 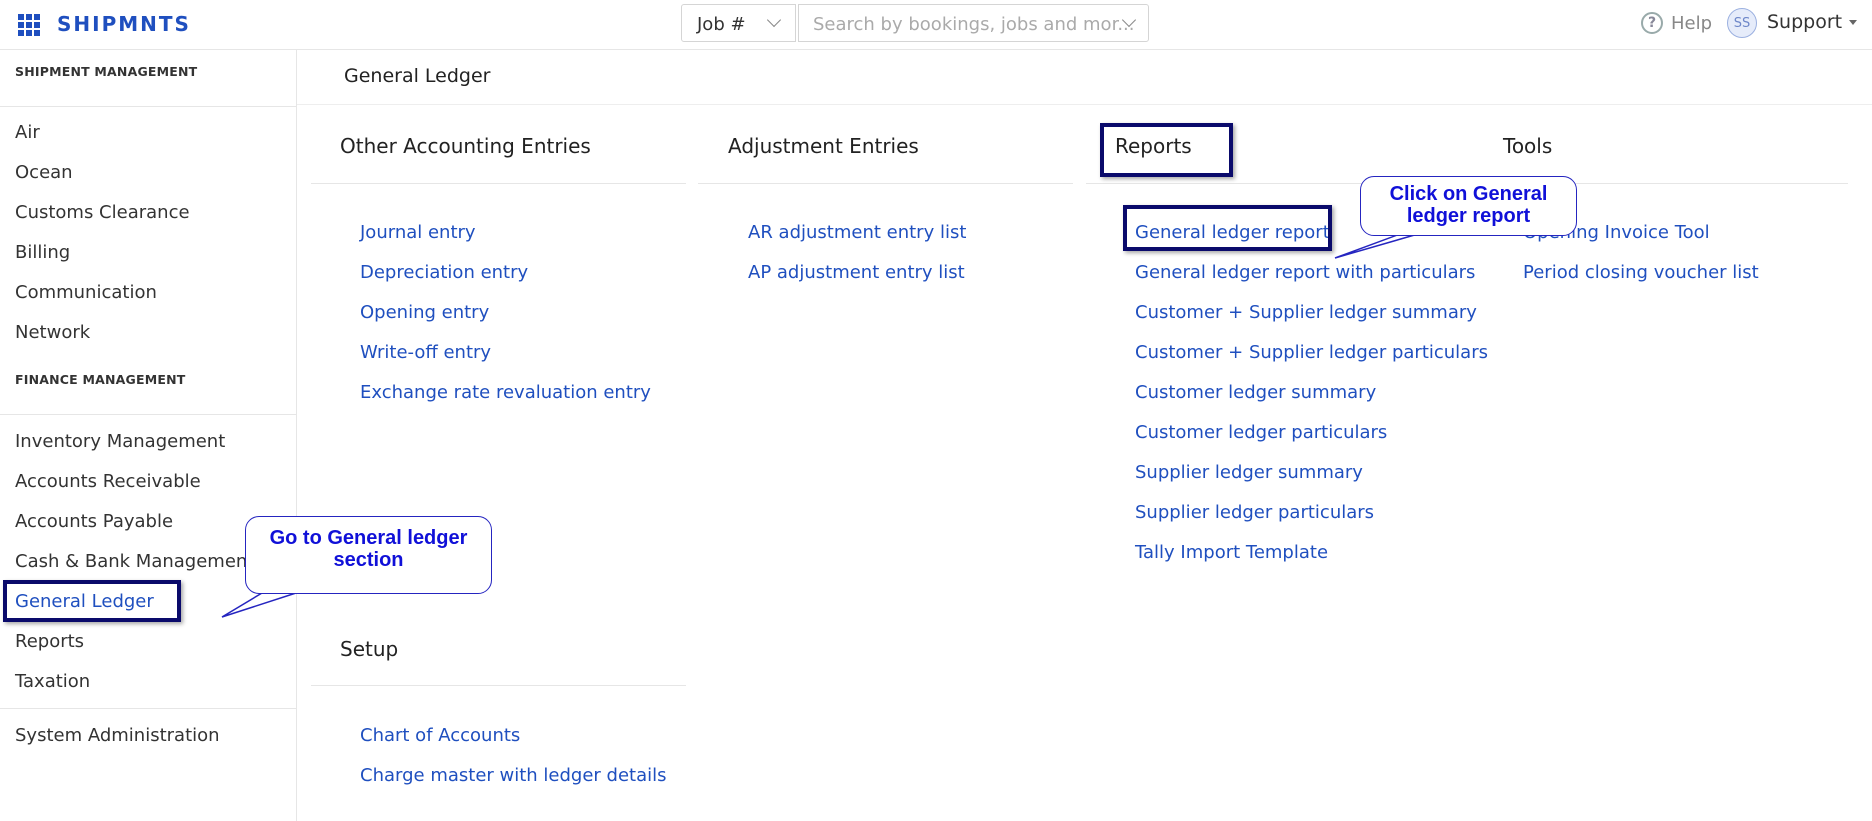 I want to click on report-callout-pointer, so click(x=1376, y=246).